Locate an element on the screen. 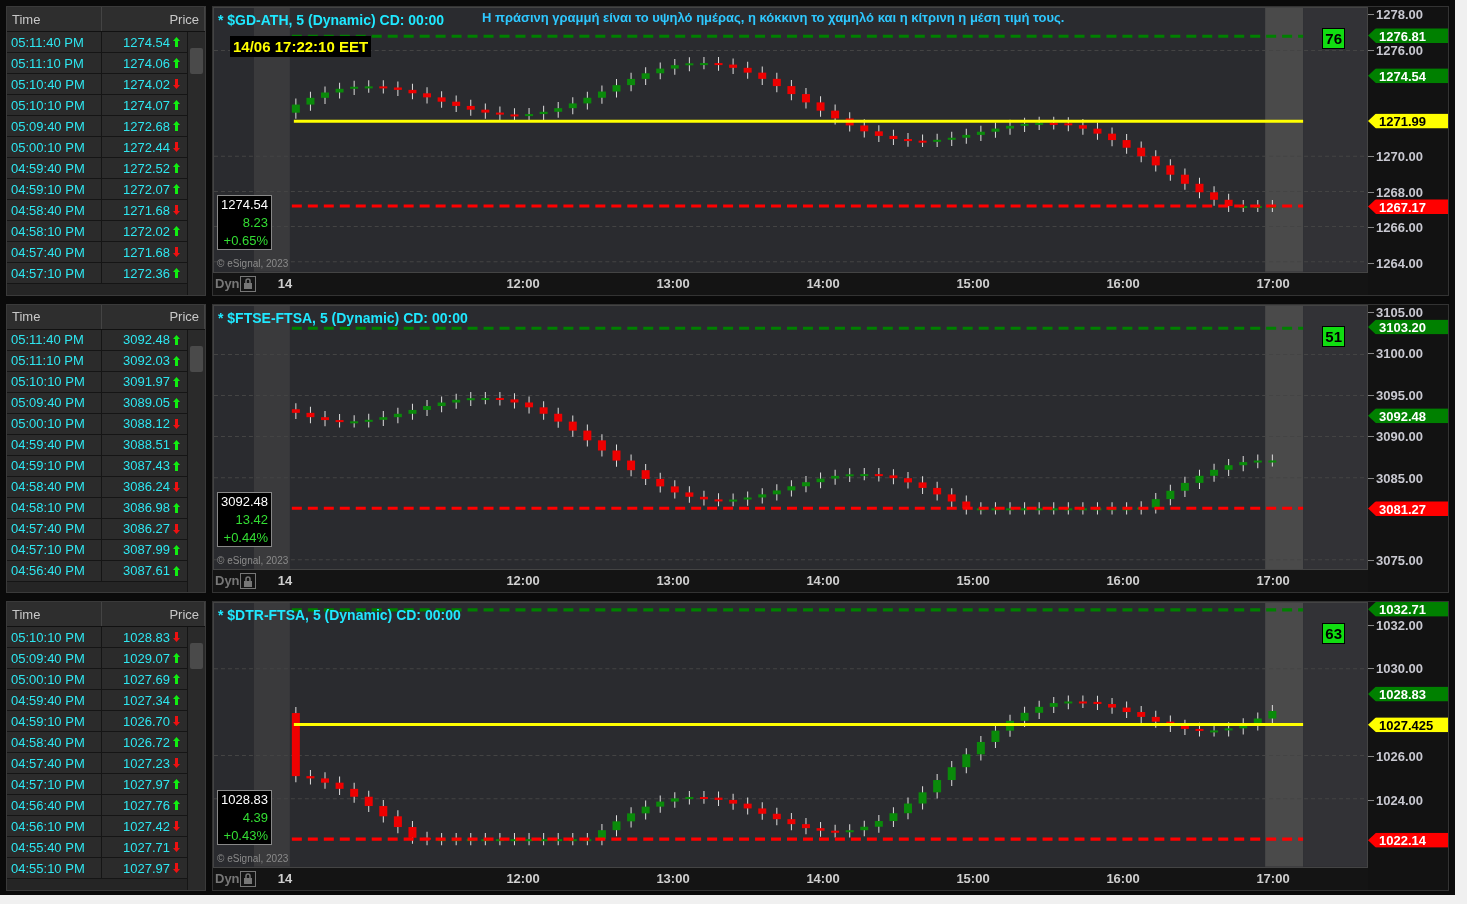 The width and height of the screenshot is (1467, 904). axis-label: 1266.00 is located at coordinates (1399, 227).